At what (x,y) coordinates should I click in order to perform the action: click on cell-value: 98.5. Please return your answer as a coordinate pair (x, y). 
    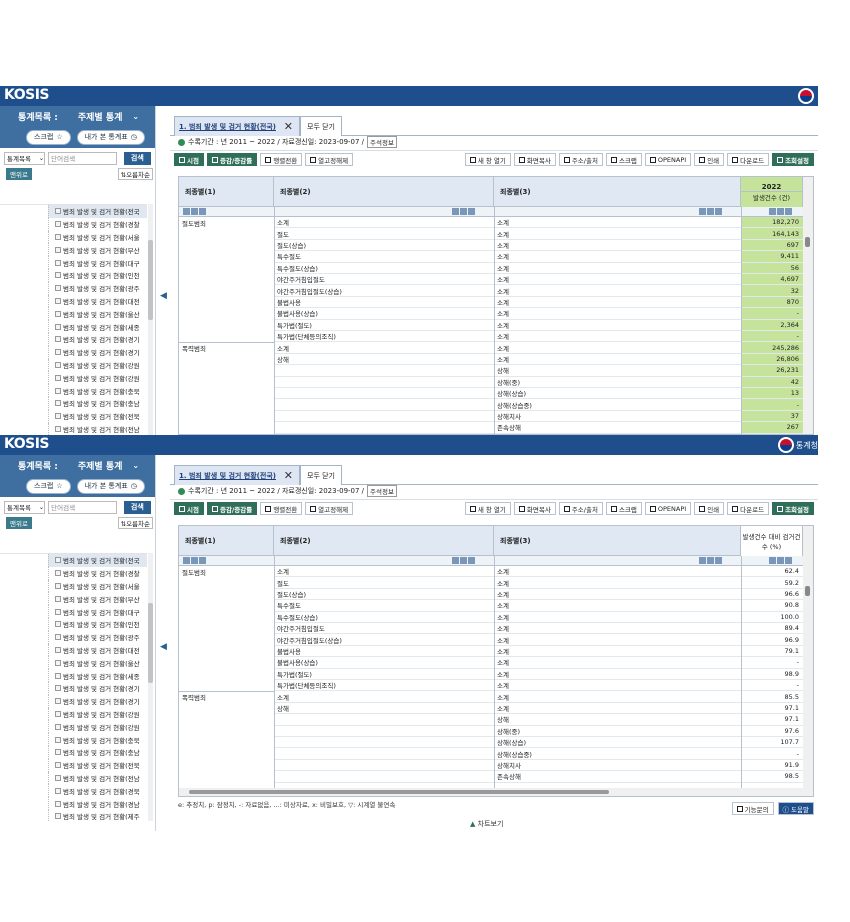
    Looking at the image, I should click on (772, 777).